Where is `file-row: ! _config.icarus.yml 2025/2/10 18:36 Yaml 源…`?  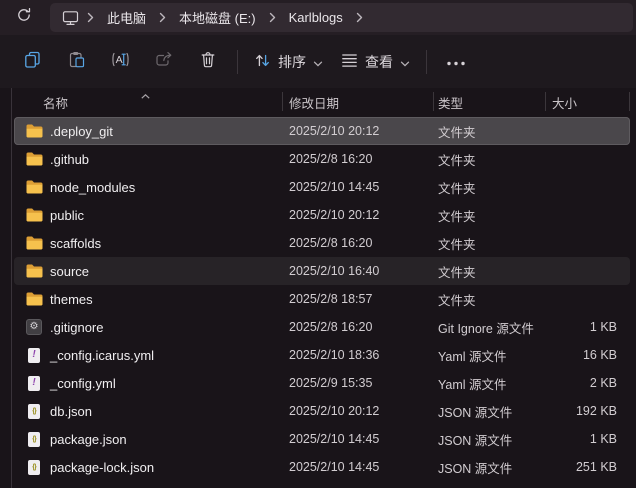 file-row: ! _config.icarus.yml 2025/2/10 18:36 Yaml 源… is located at coordinates (322, 355).